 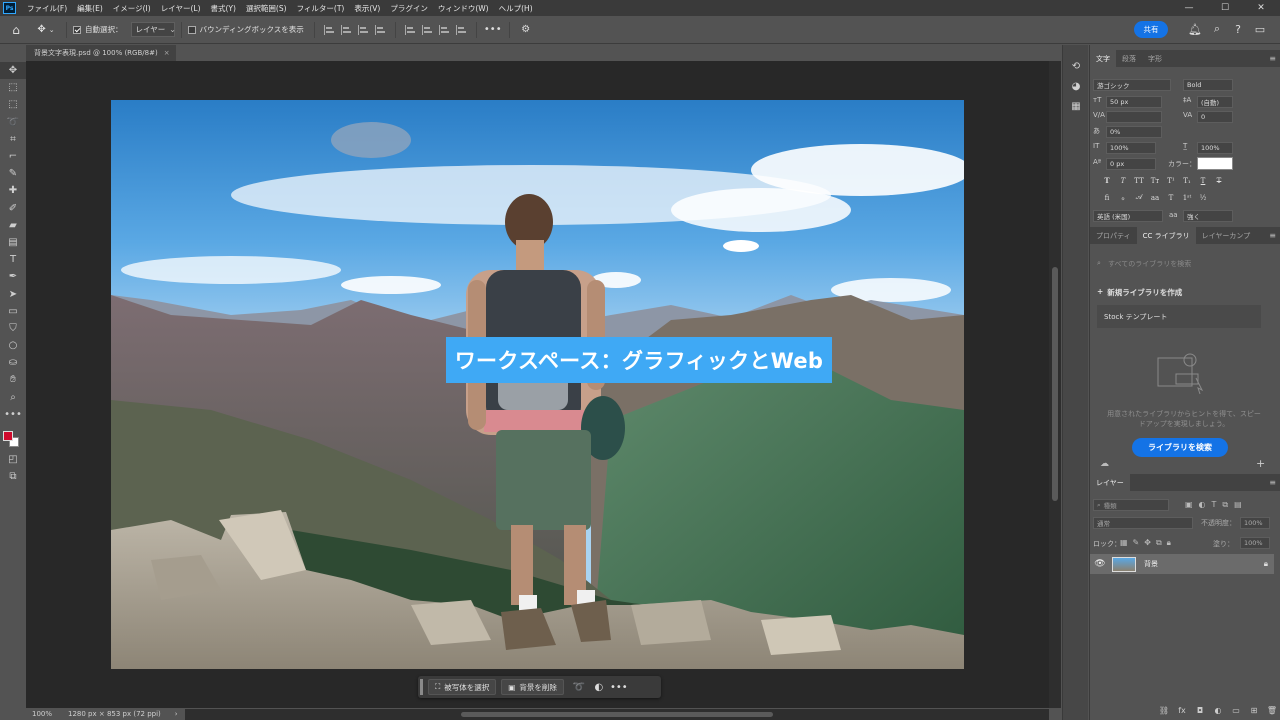 I want to click on tab-layers: レイヤー, so click(x=1110, y=482).